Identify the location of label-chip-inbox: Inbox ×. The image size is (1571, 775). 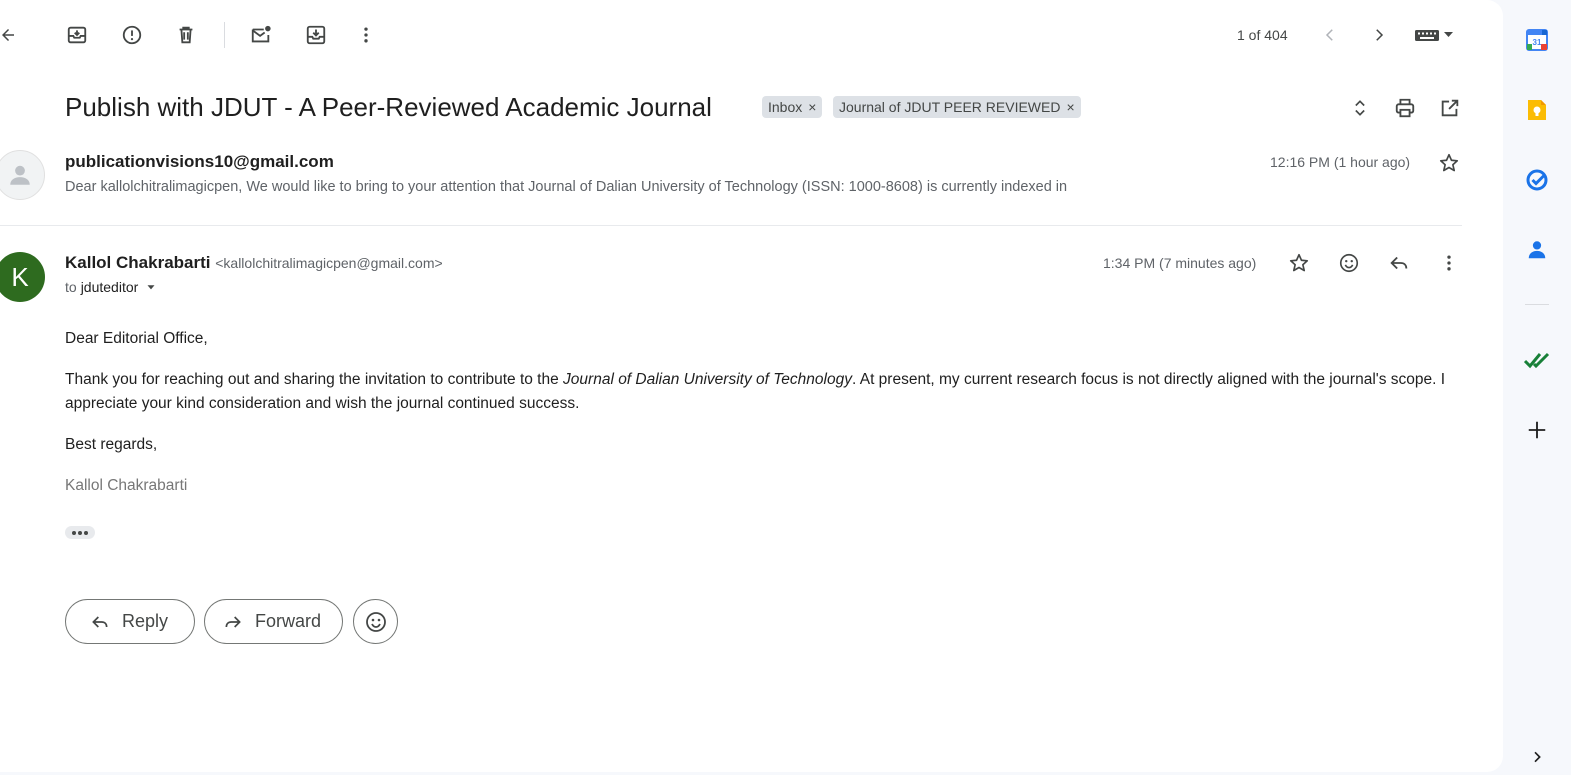
(792, 107).